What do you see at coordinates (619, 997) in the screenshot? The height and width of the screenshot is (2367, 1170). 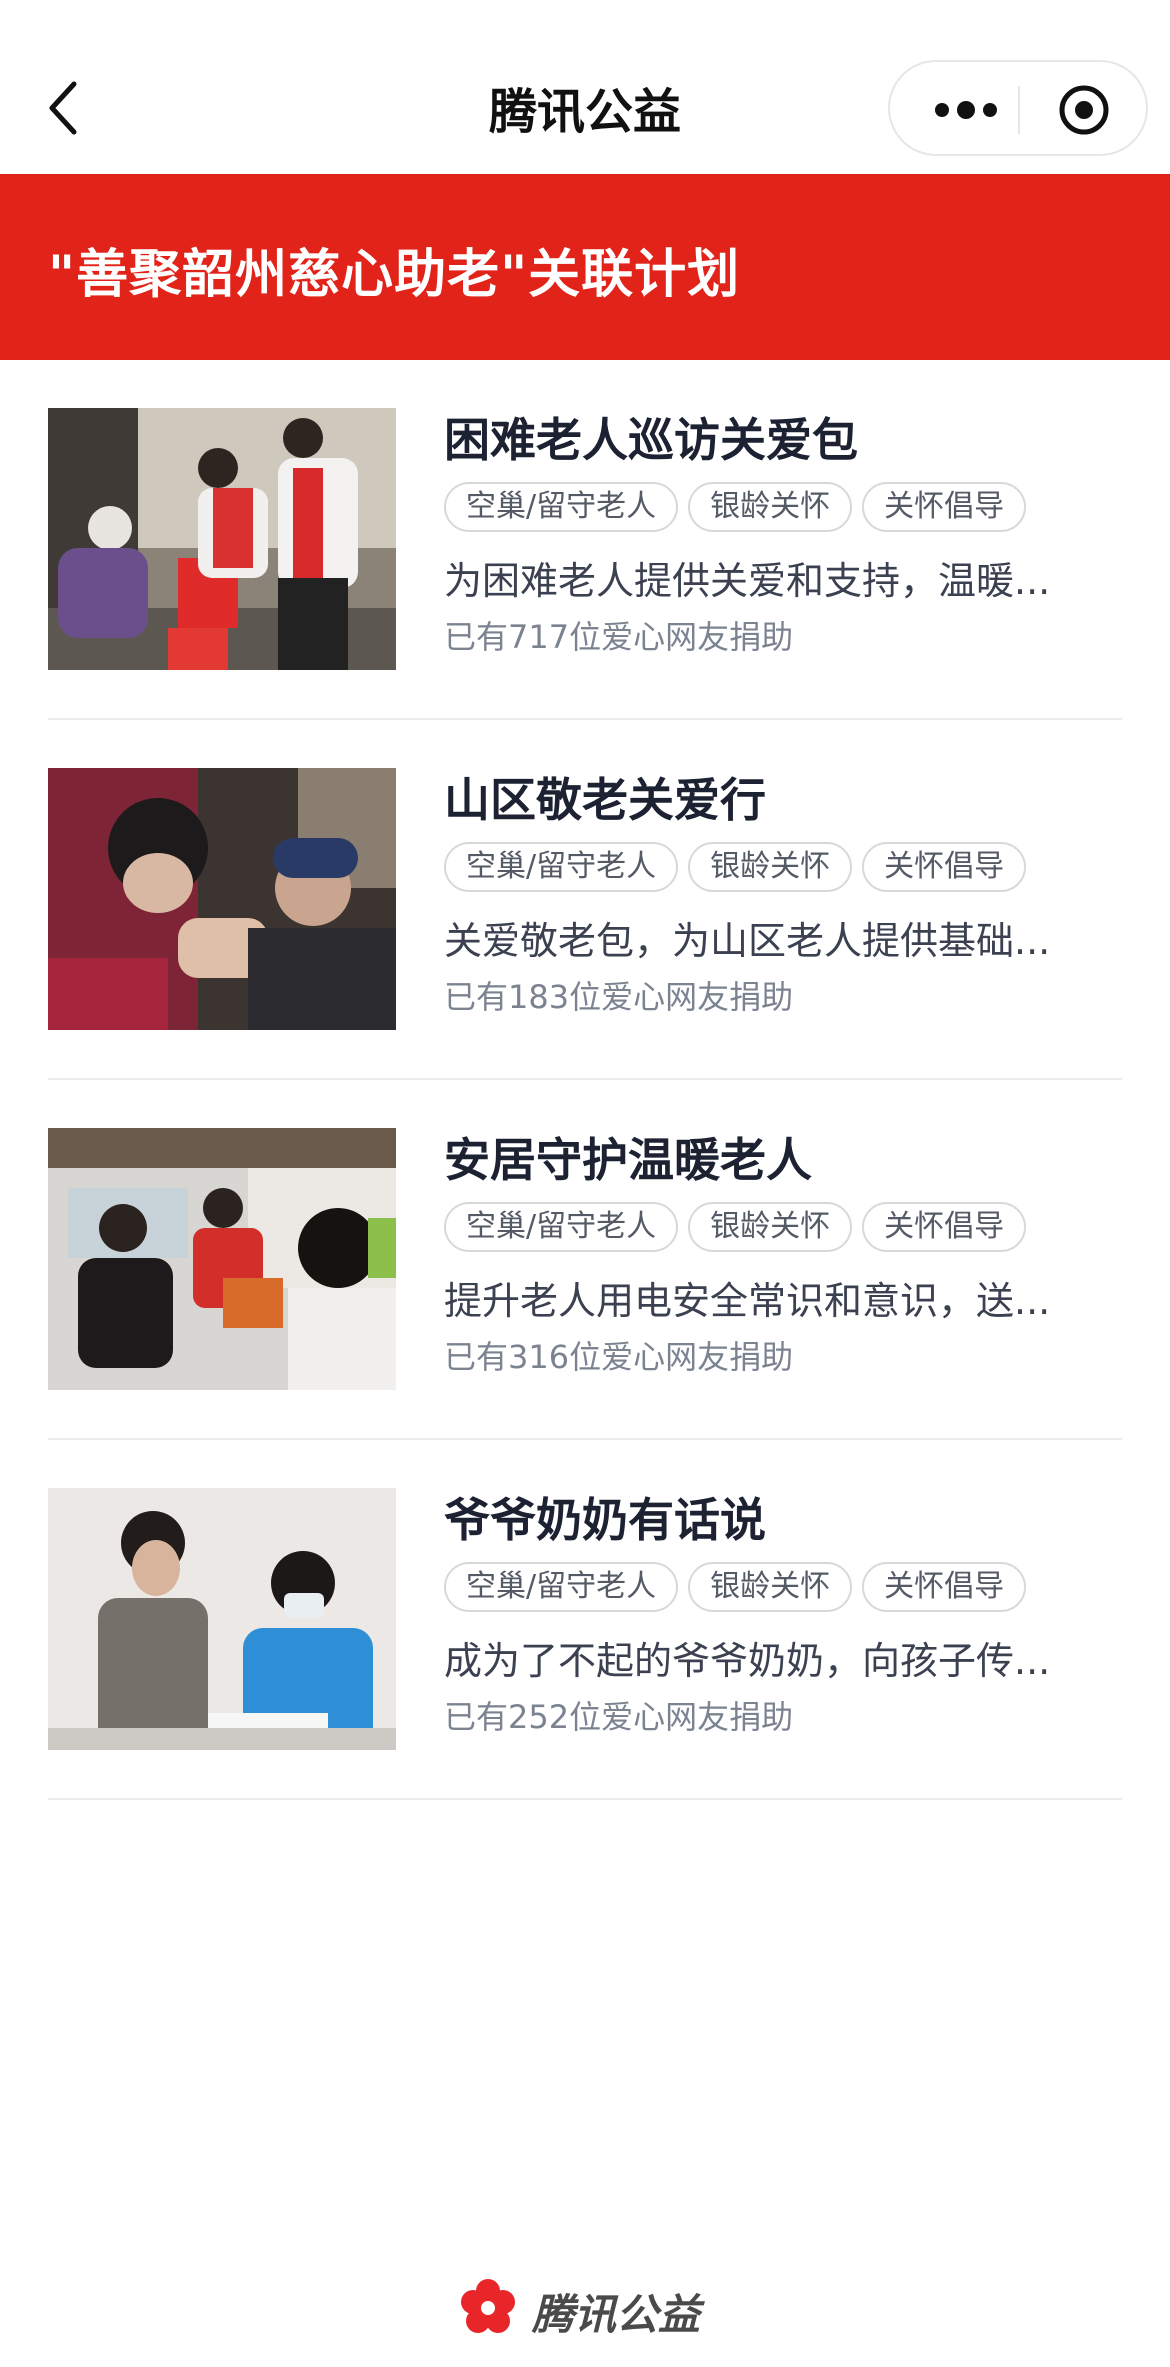 I see `donor-count: 已有183位爱心网友捐助` at bounding box center [619, 997].